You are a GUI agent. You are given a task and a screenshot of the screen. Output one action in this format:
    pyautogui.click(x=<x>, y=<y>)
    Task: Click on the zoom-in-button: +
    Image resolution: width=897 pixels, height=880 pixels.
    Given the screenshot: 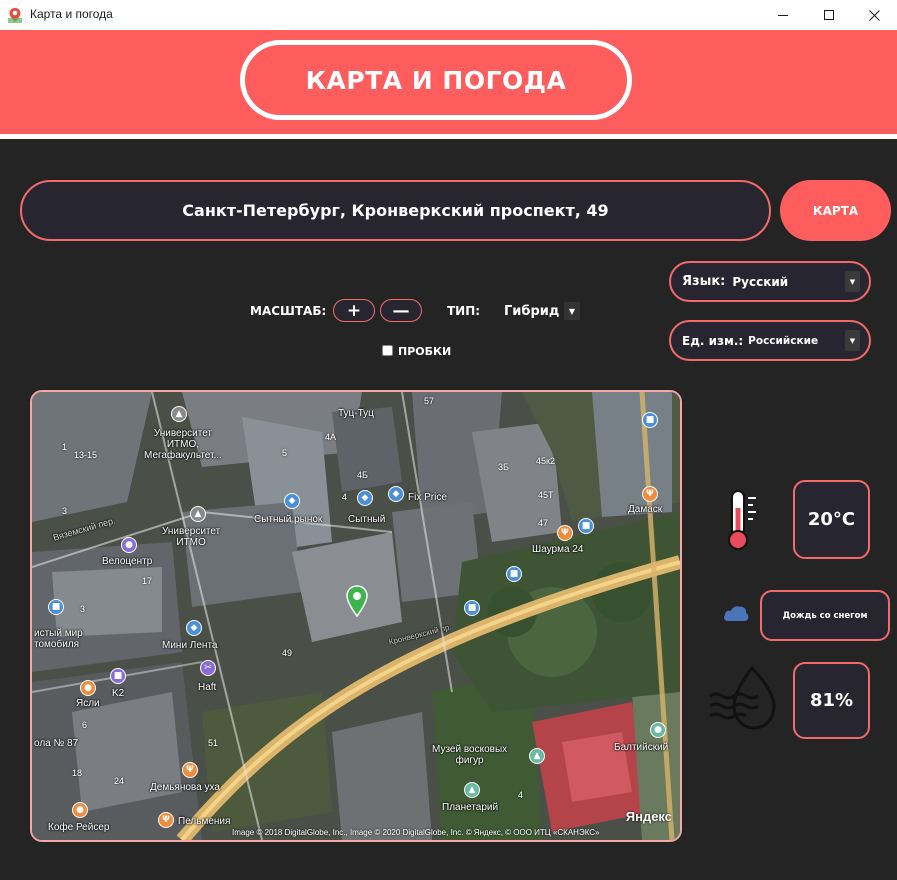 What is the action you would take?
    pyautogui.click(x=354, y=310)
    